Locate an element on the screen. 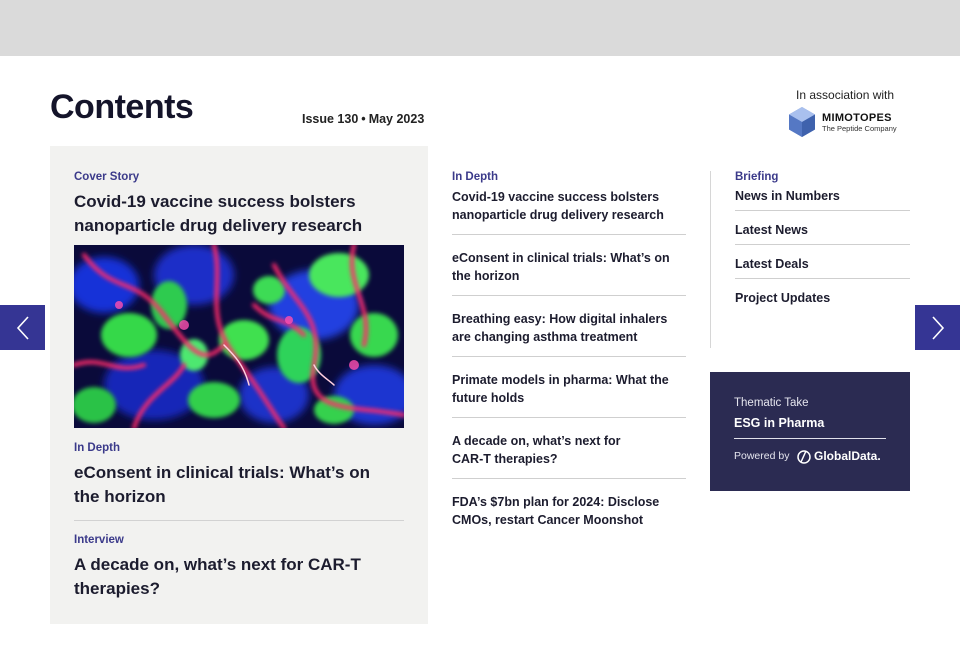  column-divider is located at coordinates (710, 259).